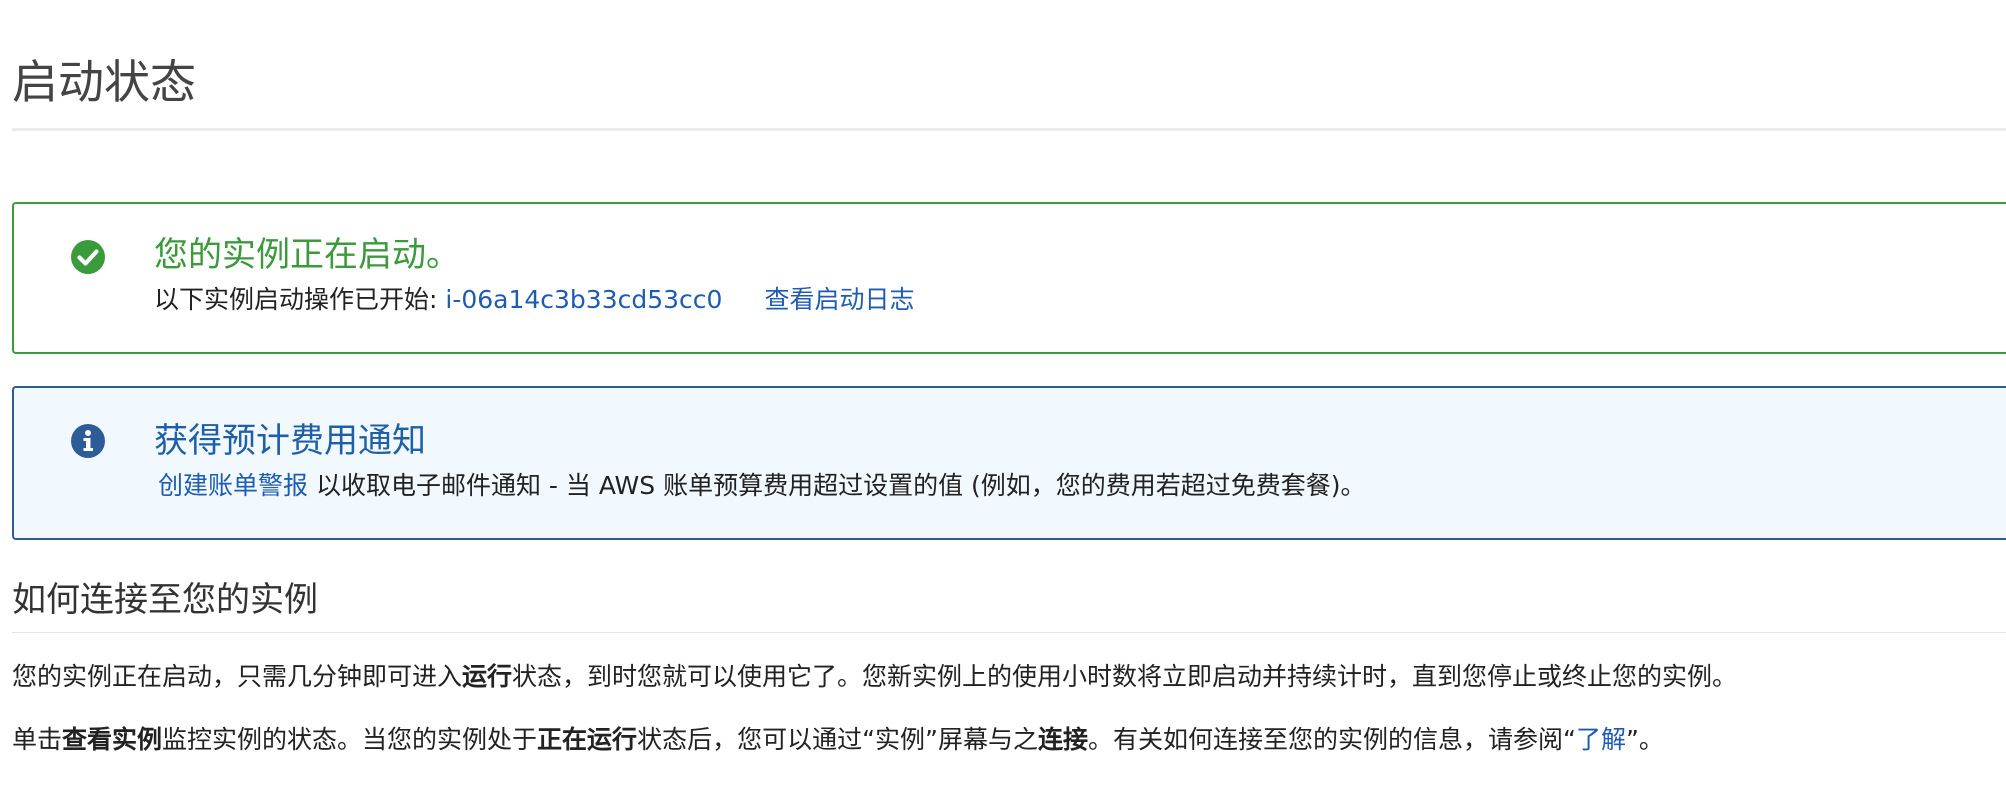 The height and width of the screenshot is (790, 2006). I want to click on check-circle-icon, so click(88, 257).